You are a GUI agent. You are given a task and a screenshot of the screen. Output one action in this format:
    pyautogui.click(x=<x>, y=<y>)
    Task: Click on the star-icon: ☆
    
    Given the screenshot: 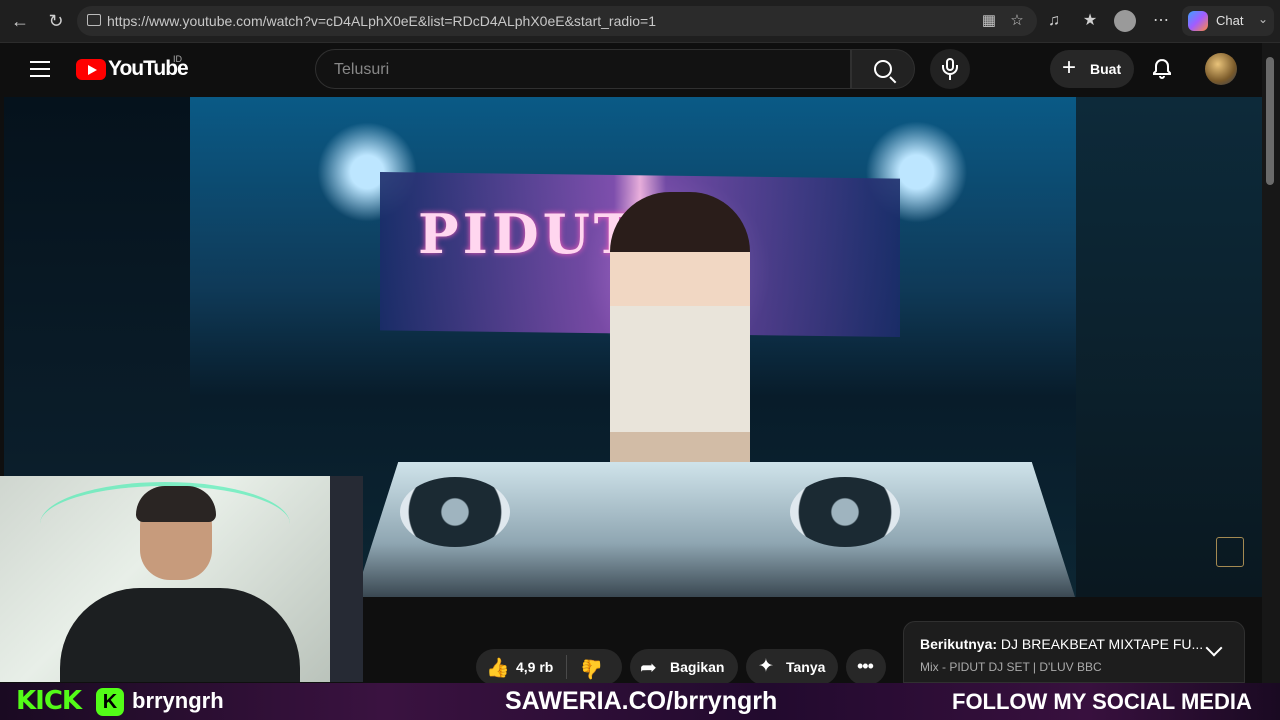 What is the action you would take?
    pyautogui.click(x=1017, y=21)
    